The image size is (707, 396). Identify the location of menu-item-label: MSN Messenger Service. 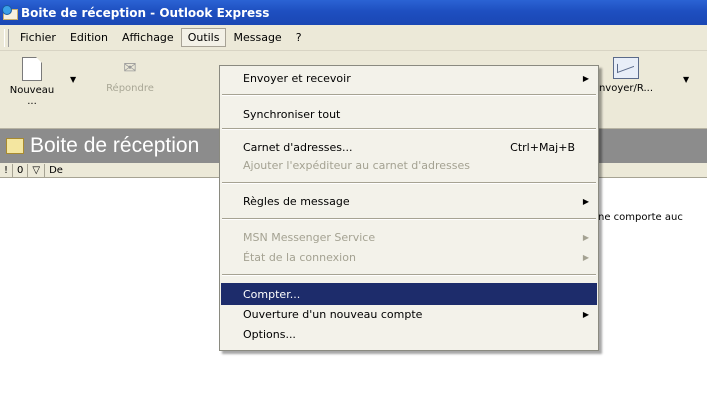
(309, 237).